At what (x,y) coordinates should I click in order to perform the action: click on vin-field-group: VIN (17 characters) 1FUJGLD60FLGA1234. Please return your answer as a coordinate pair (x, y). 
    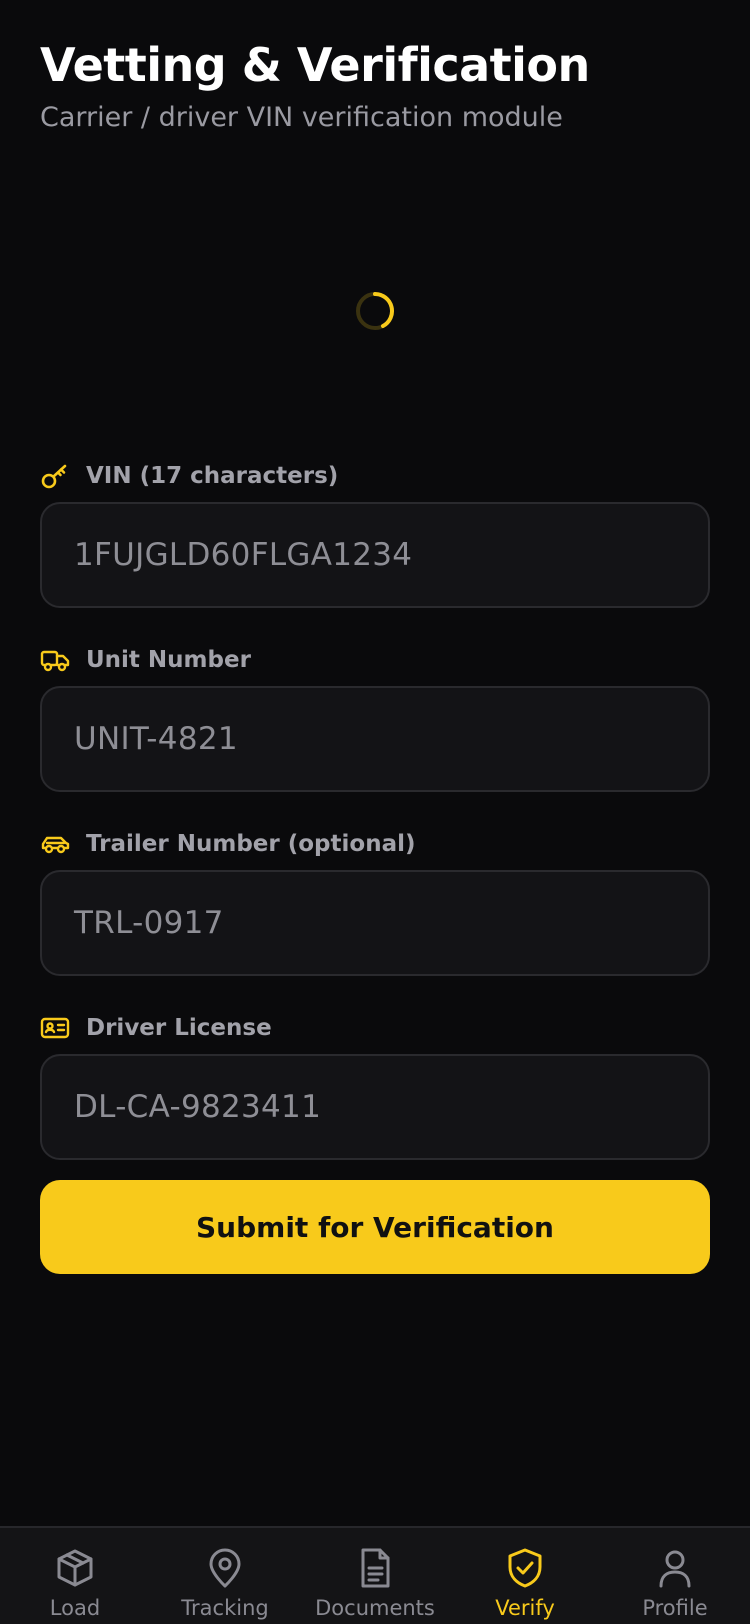
    Looking at the image, I should click on (375, 531).